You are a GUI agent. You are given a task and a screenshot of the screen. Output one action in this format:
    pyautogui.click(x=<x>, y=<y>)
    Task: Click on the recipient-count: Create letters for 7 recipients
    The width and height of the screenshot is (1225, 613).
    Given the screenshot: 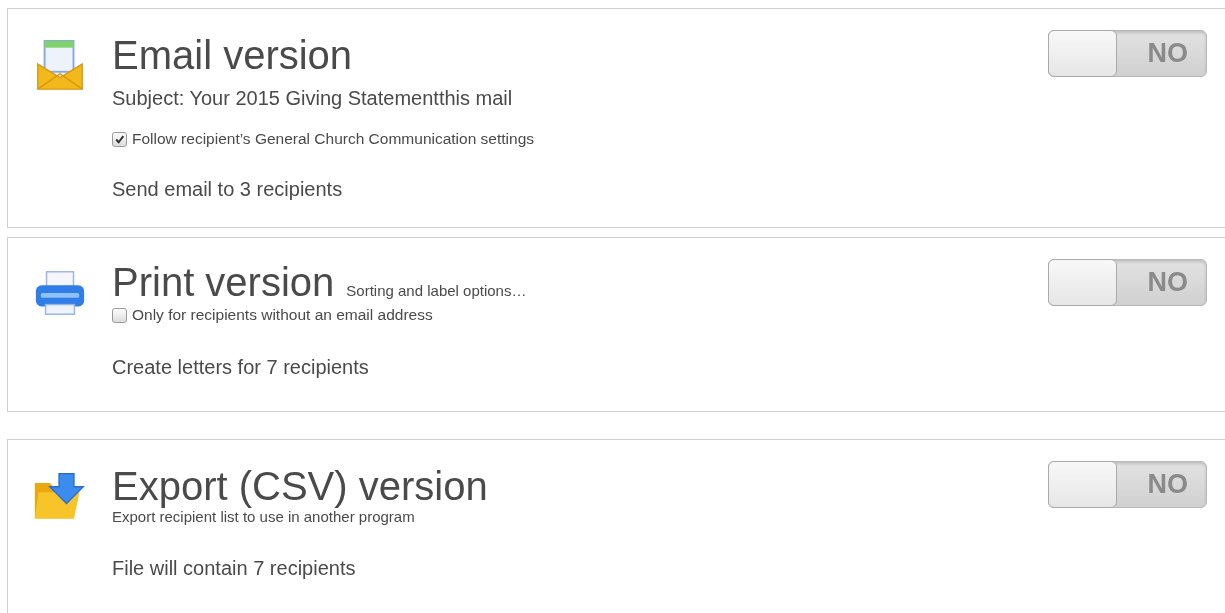 What is the action you would take?
    pyautogui.click(x=241, y=367)
    